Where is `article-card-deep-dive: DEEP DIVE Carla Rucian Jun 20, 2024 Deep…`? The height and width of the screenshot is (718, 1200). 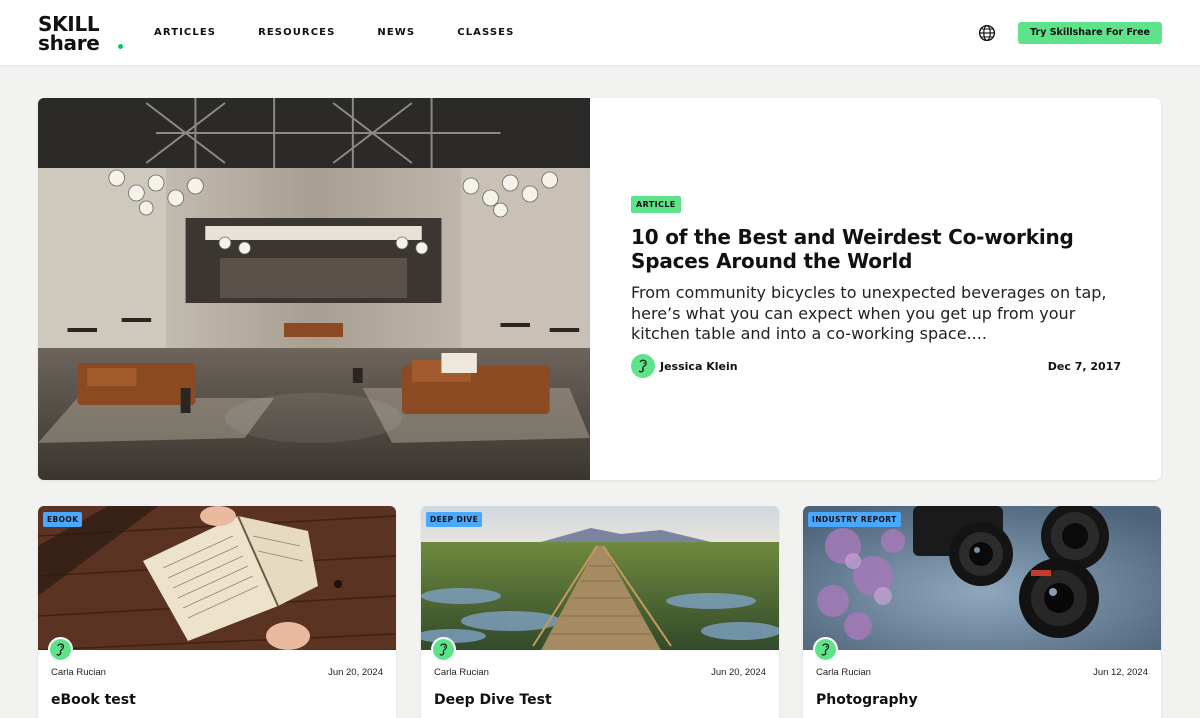 article-card-deep-dive: DEEP DIVE Carla Rucian Jun 20, 2024 Deep… is located at coordinates (600, 612).